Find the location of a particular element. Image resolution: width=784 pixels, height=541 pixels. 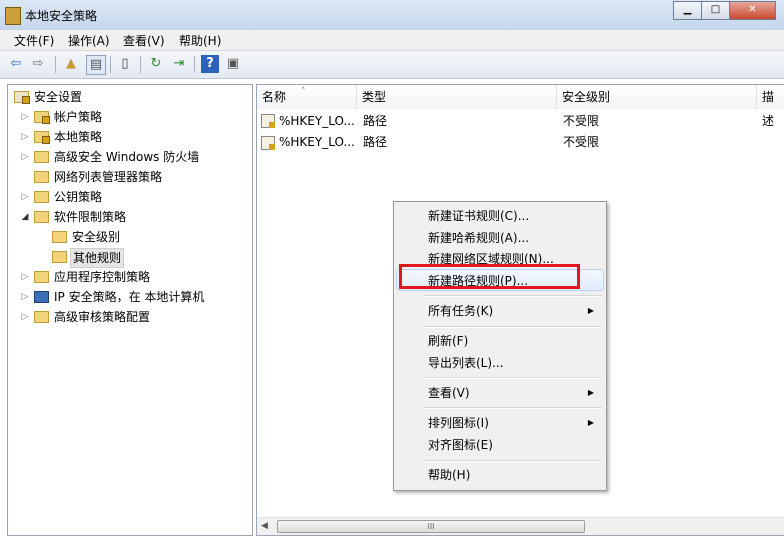

maximize-button: □ is located at coordinates (715, 10).